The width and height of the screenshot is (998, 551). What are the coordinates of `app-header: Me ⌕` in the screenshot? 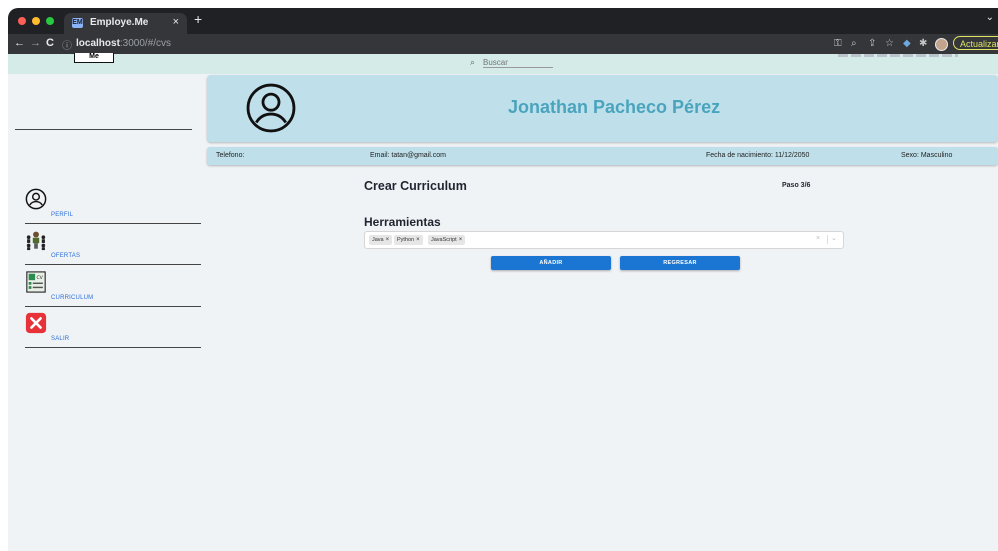 It's located at (503, 63).